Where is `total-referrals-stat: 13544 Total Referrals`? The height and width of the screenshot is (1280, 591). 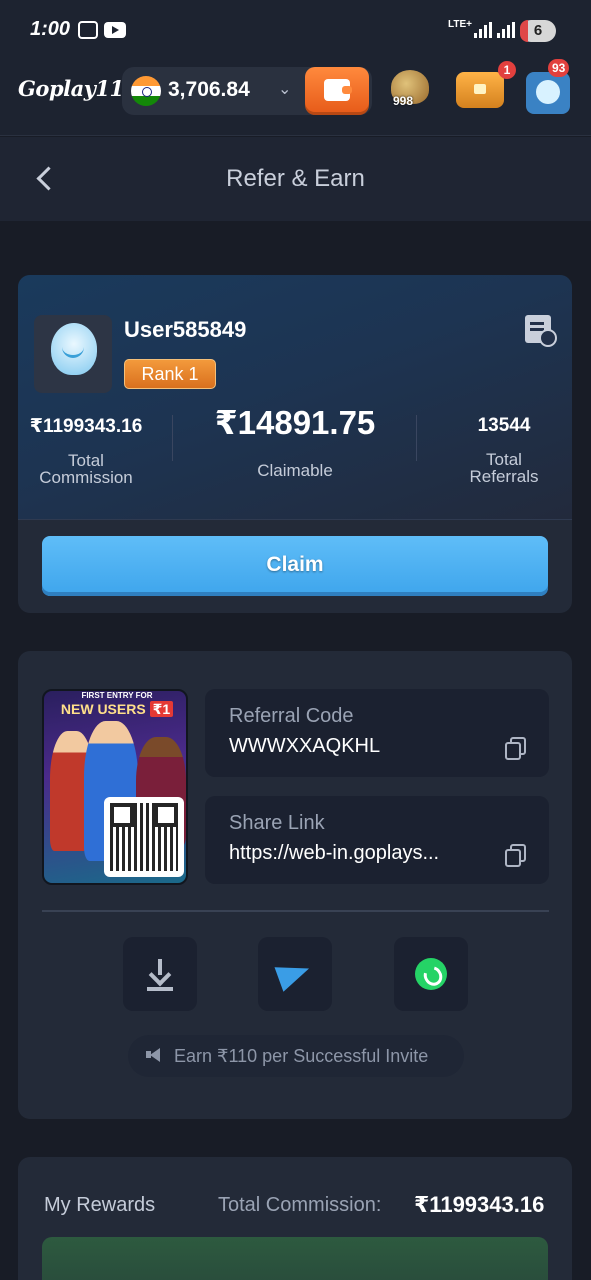
total-referrals-stat: 13544 Total Referrals is located at coordinates (504, 450).